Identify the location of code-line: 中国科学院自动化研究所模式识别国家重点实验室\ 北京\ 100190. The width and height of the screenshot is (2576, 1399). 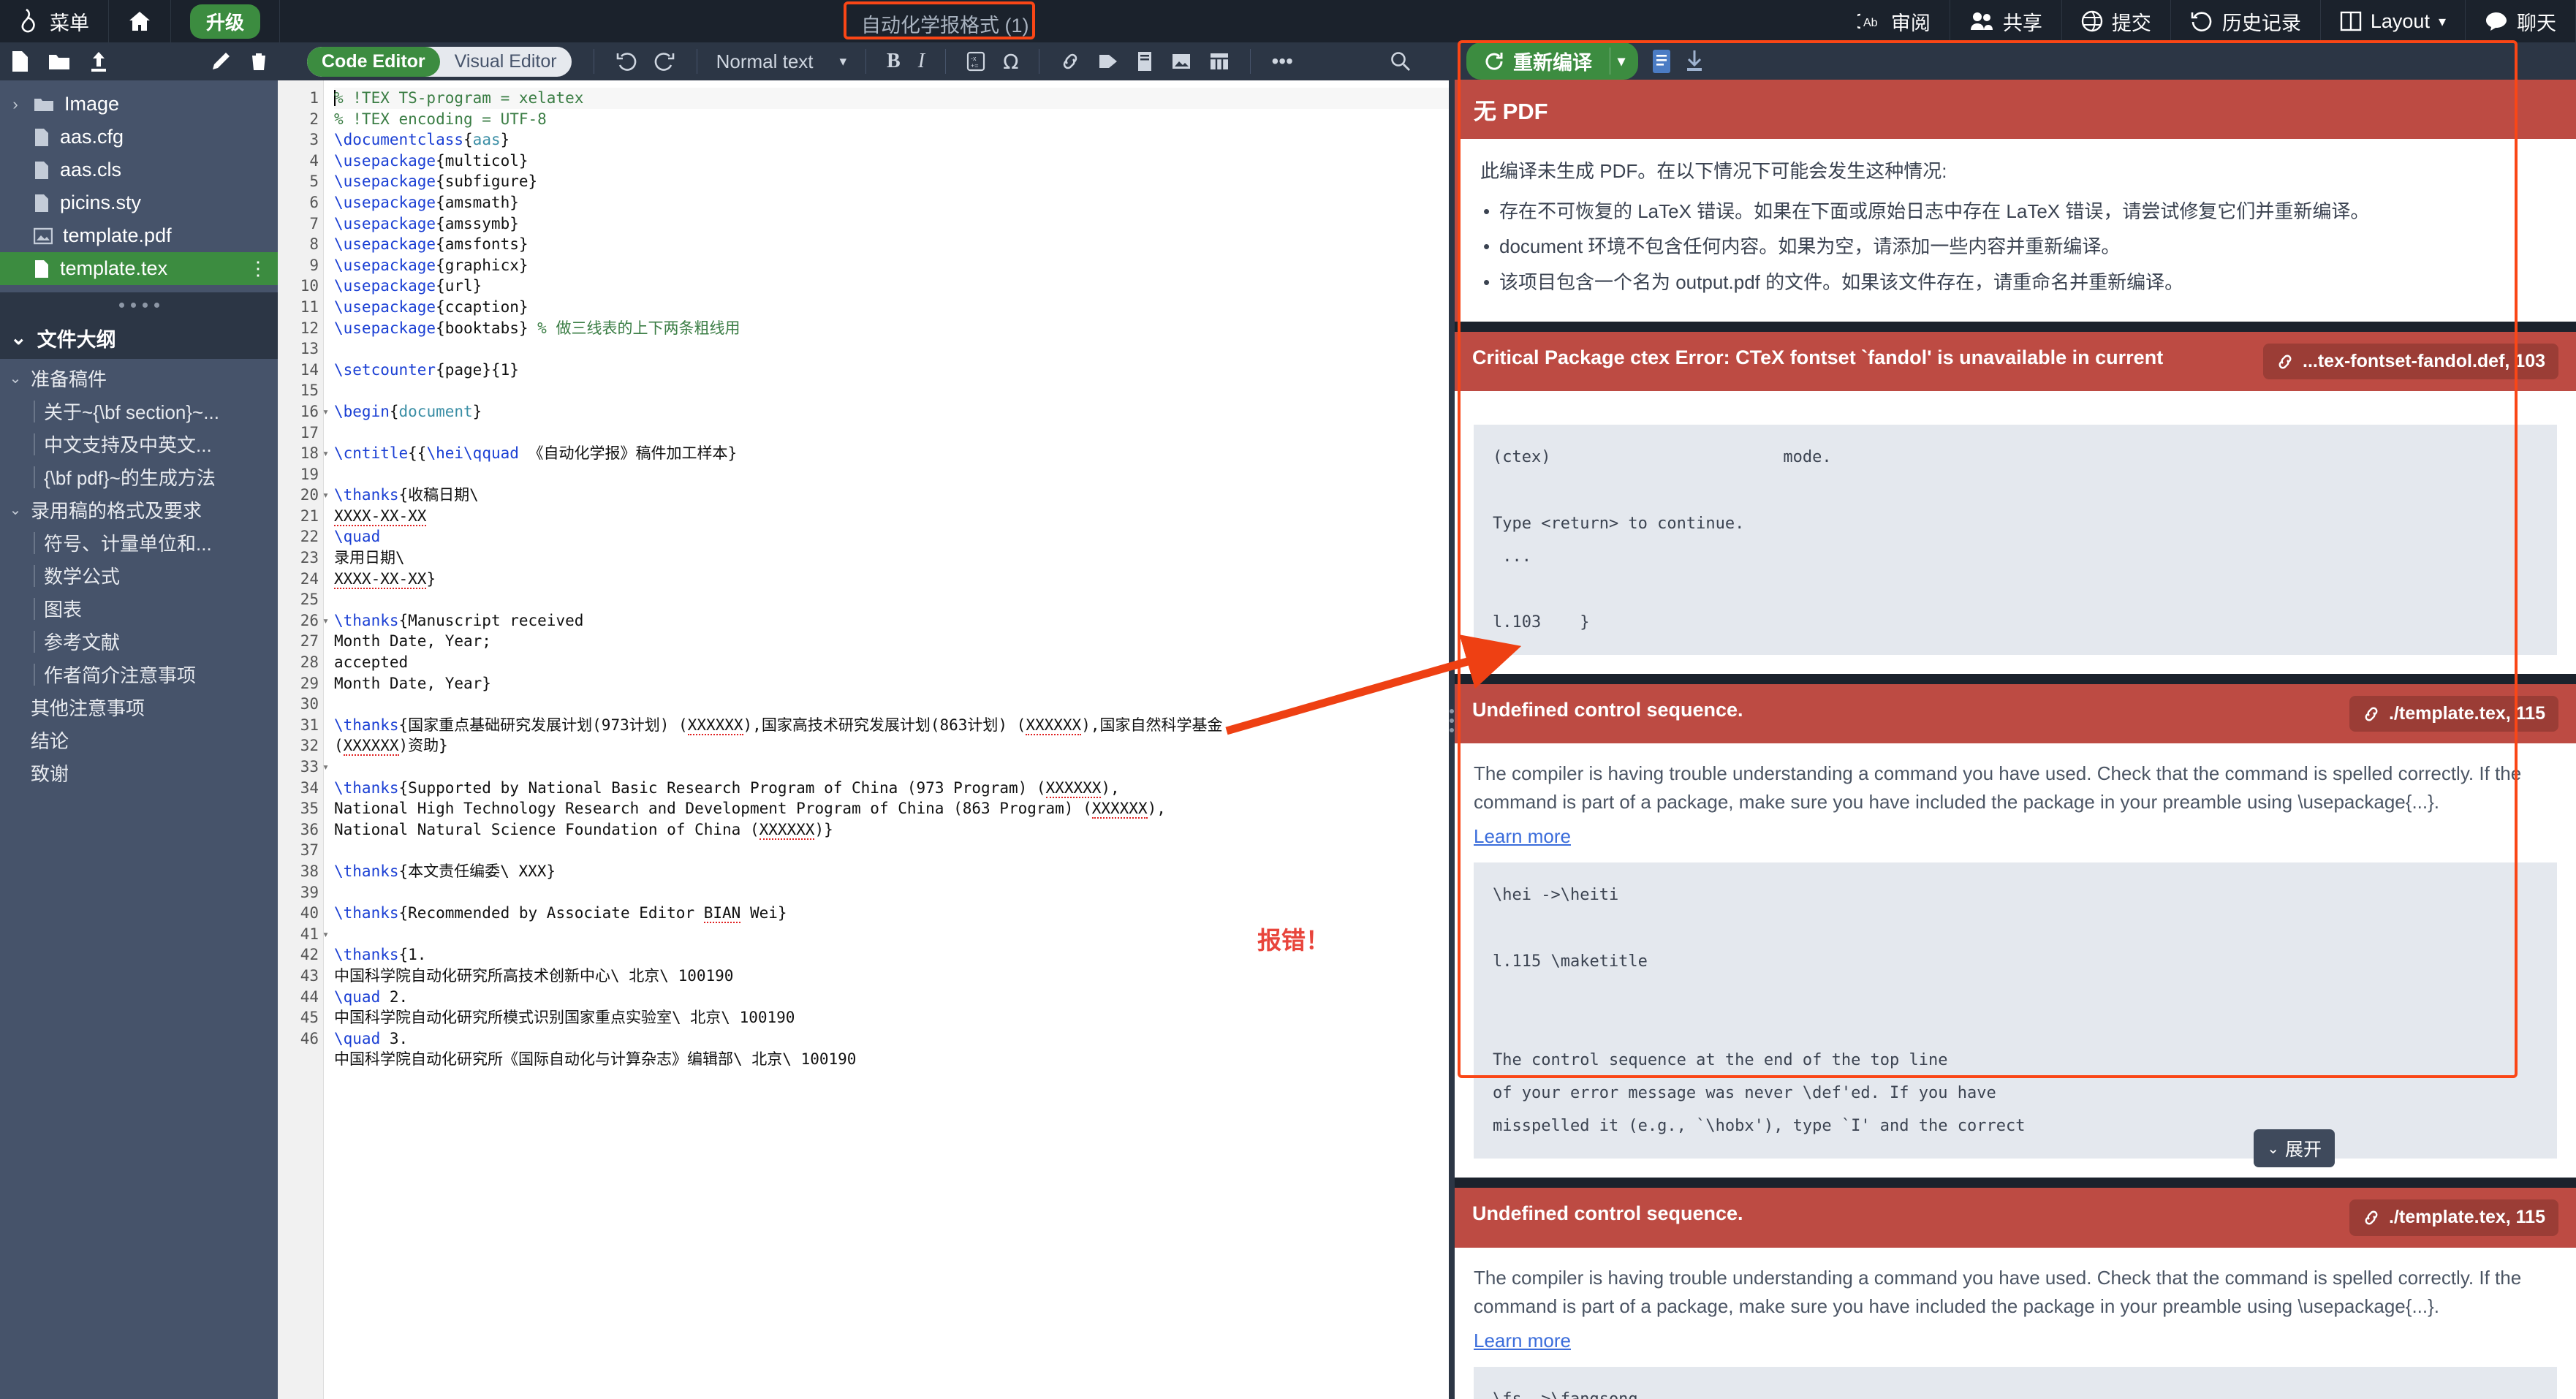
(891, 1018).